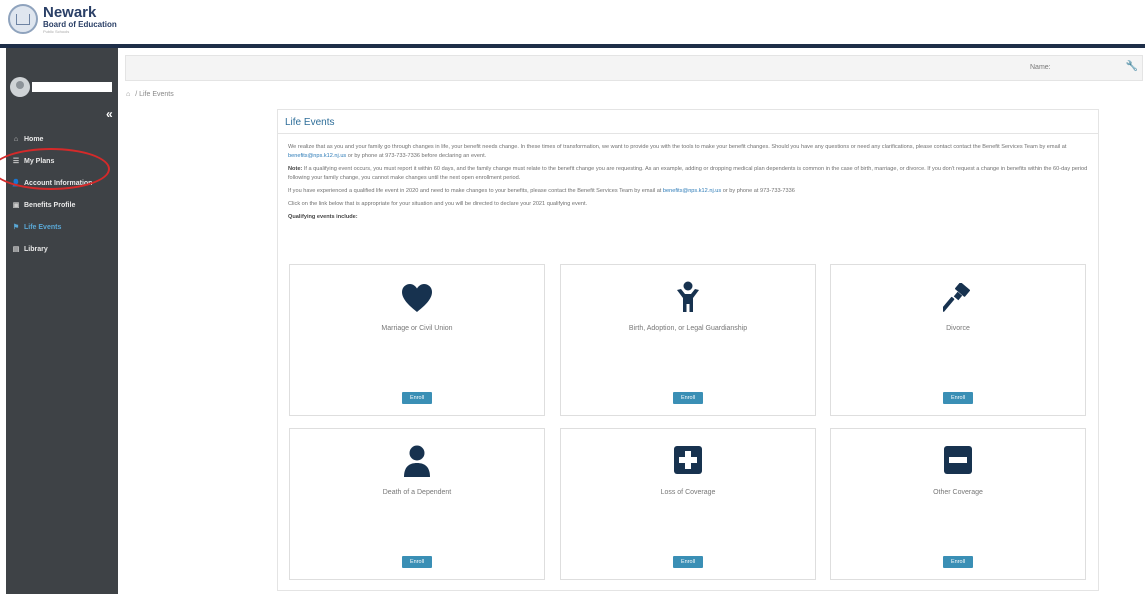 This screenshot has width=1145, height=594. I want to click on user-profile, so click(62, 87).